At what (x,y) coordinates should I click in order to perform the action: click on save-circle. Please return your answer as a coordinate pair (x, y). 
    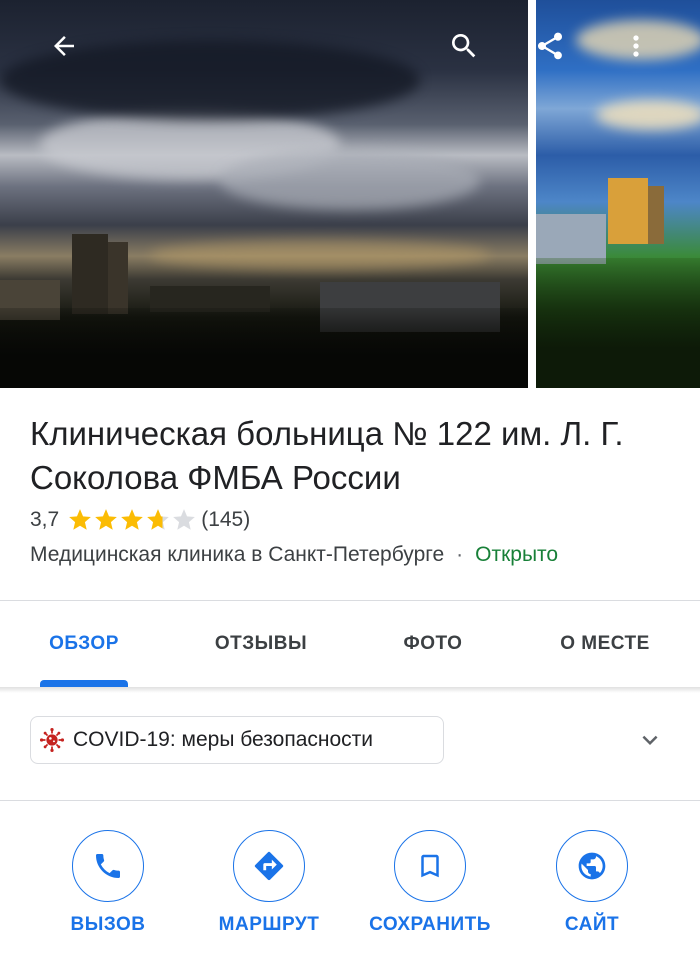
    Looking at the image, I should click on (430, 866).